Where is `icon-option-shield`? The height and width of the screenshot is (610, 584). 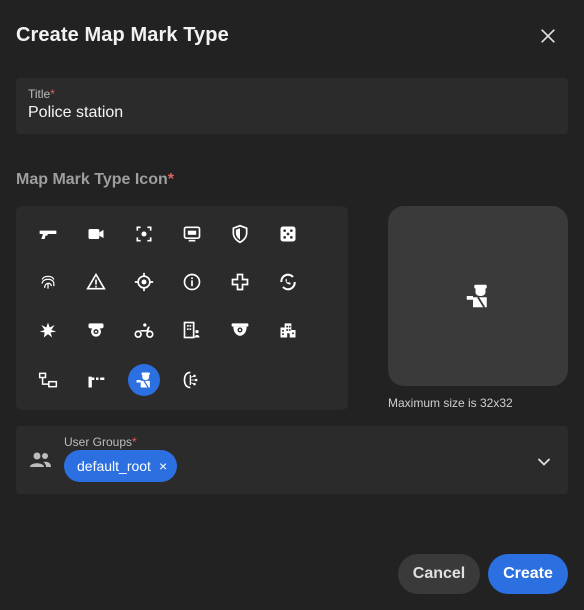 icon-option-shield is located at coordinates (240, 234).